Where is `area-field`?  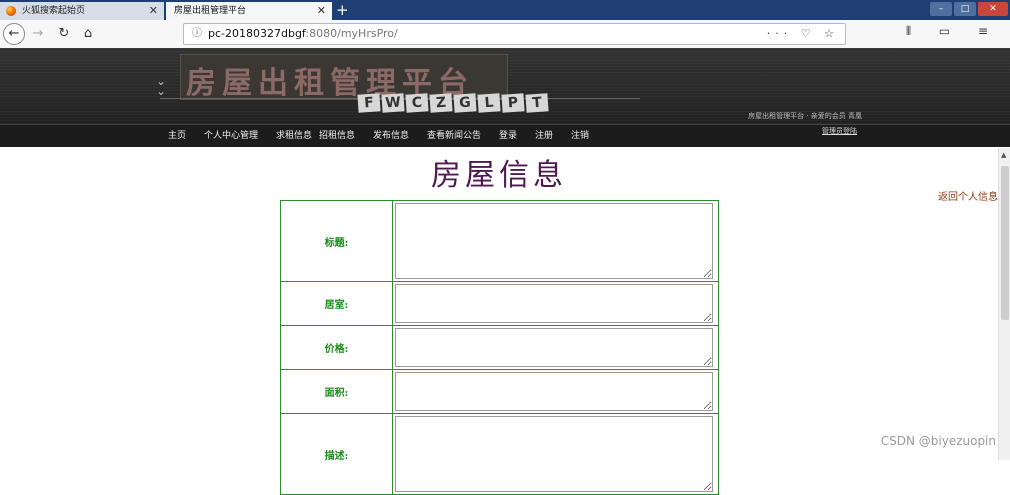
area-field is located at coordinates (554, 391).